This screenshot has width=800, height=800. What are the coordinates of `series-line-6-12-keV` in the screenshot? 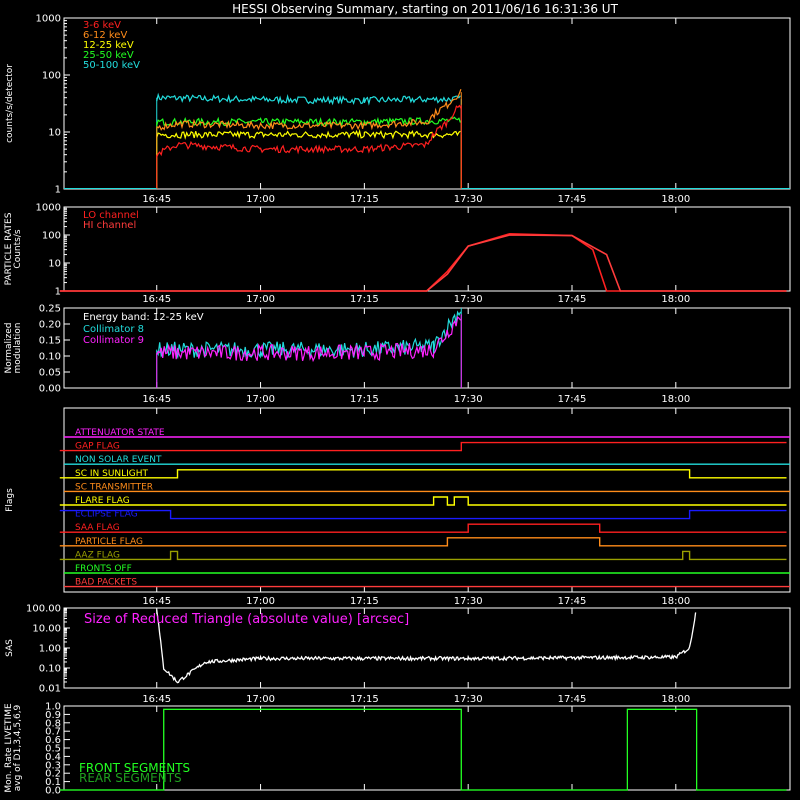 It's located at (309, 109).